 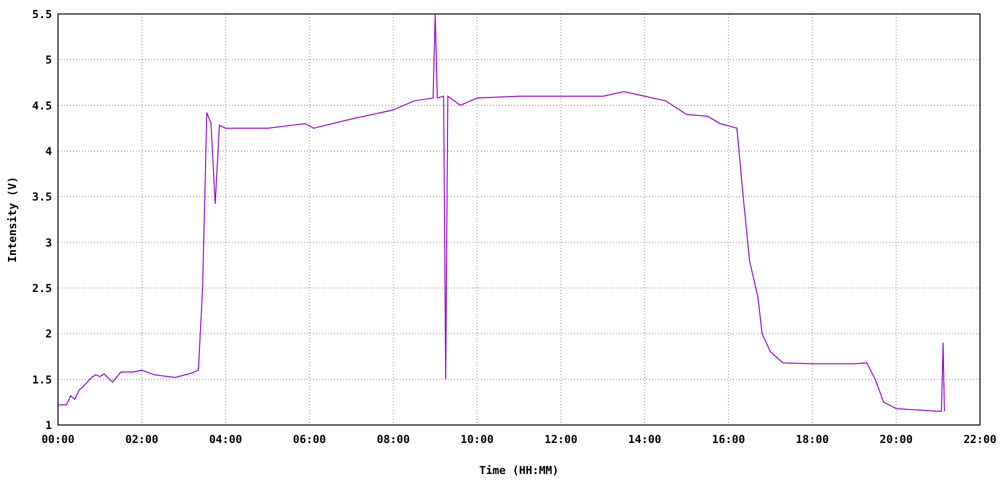 I want to click on x-axis-title: Time (HH:MM), so click(x=519, y=470).